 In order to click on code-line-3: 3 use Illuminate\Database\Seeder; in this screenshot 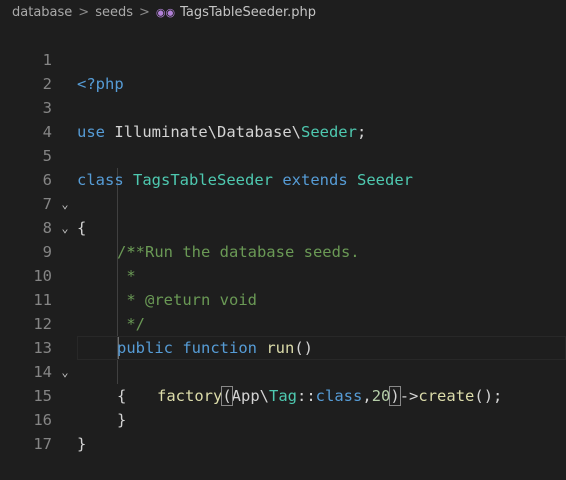, I will do `click(283, 106)`.